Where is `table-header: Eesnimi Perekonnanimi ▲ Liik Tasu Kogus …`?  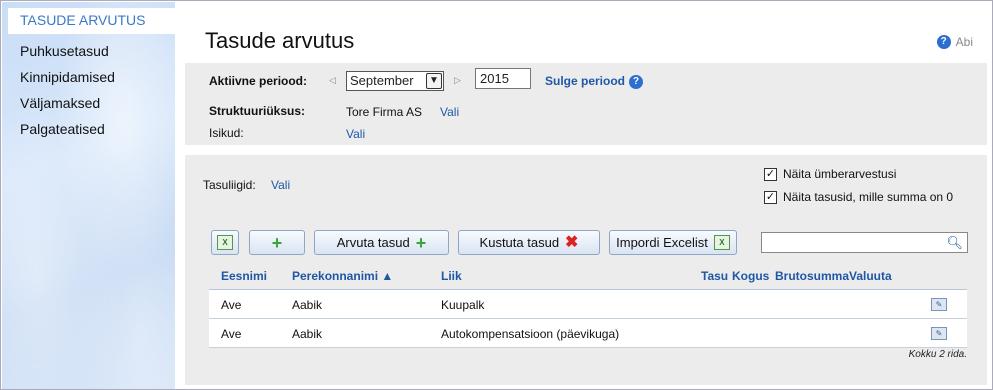
table-header: Eesnimi Perekonnanimi ▲ Liik Tasu Kogus … is located at coordinates (588, 278).